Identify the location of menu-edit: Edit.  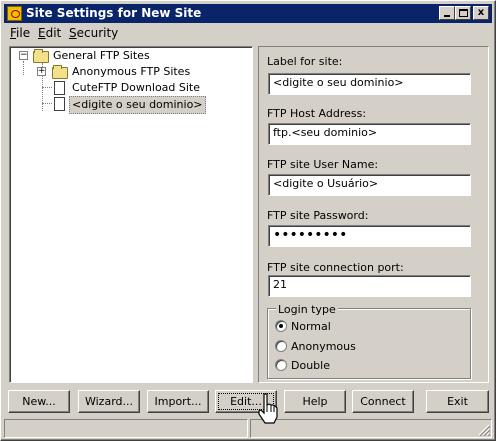
(49, 33).